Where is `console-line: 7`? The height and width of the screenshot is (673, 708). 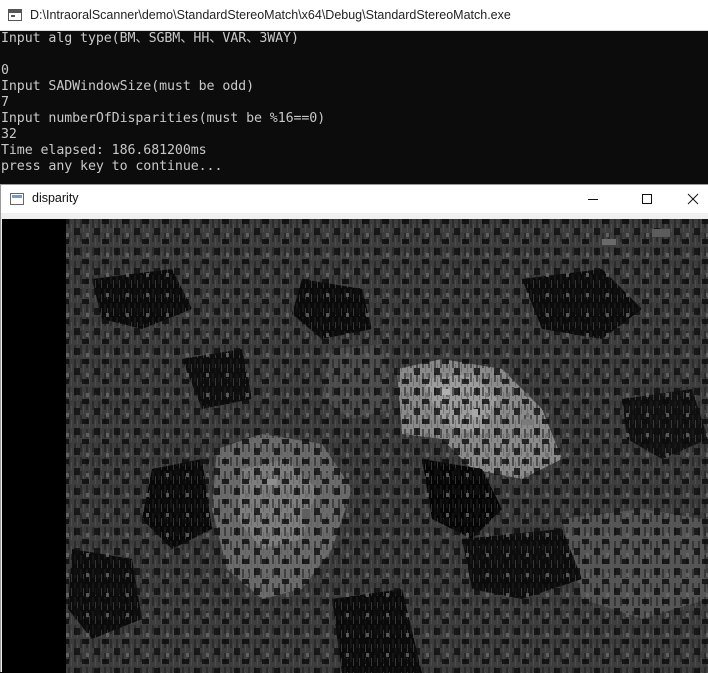 console-line: 7 is located at coordinates (5, 102).